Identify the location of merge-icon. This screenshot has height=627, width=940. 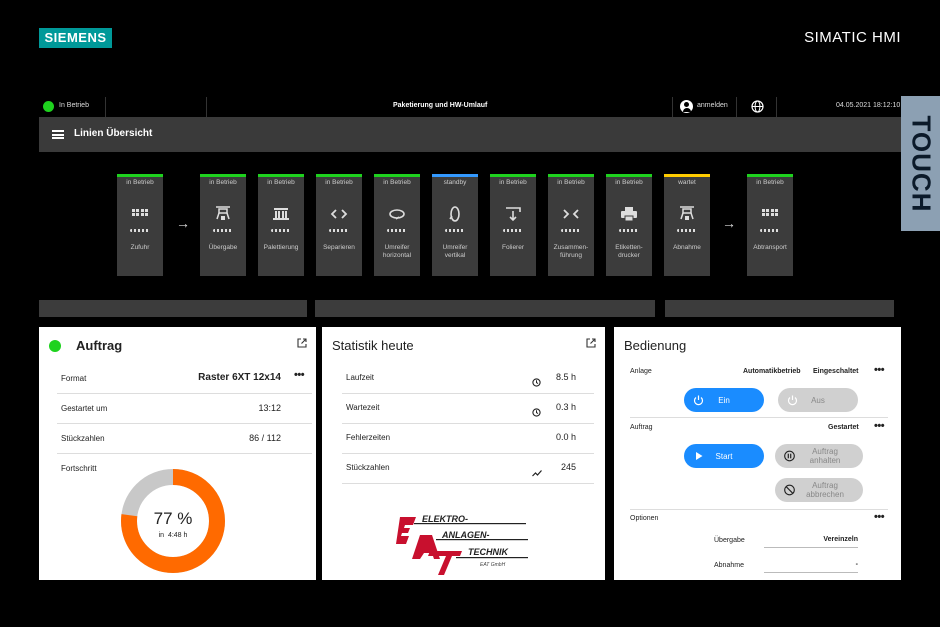
(571, 214).